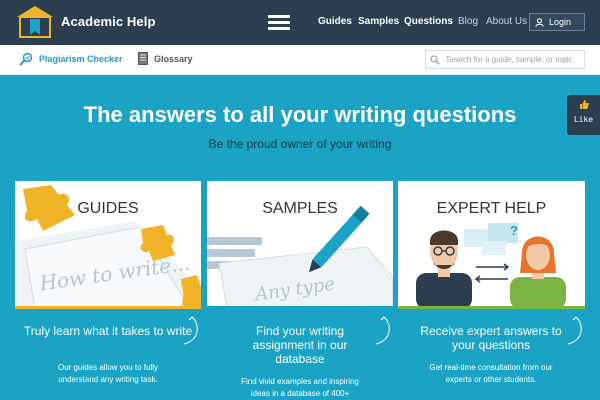 The height and width of the screenshot is (400, 600). I want to click on nav-about-us: About Us, so click(506, 21).